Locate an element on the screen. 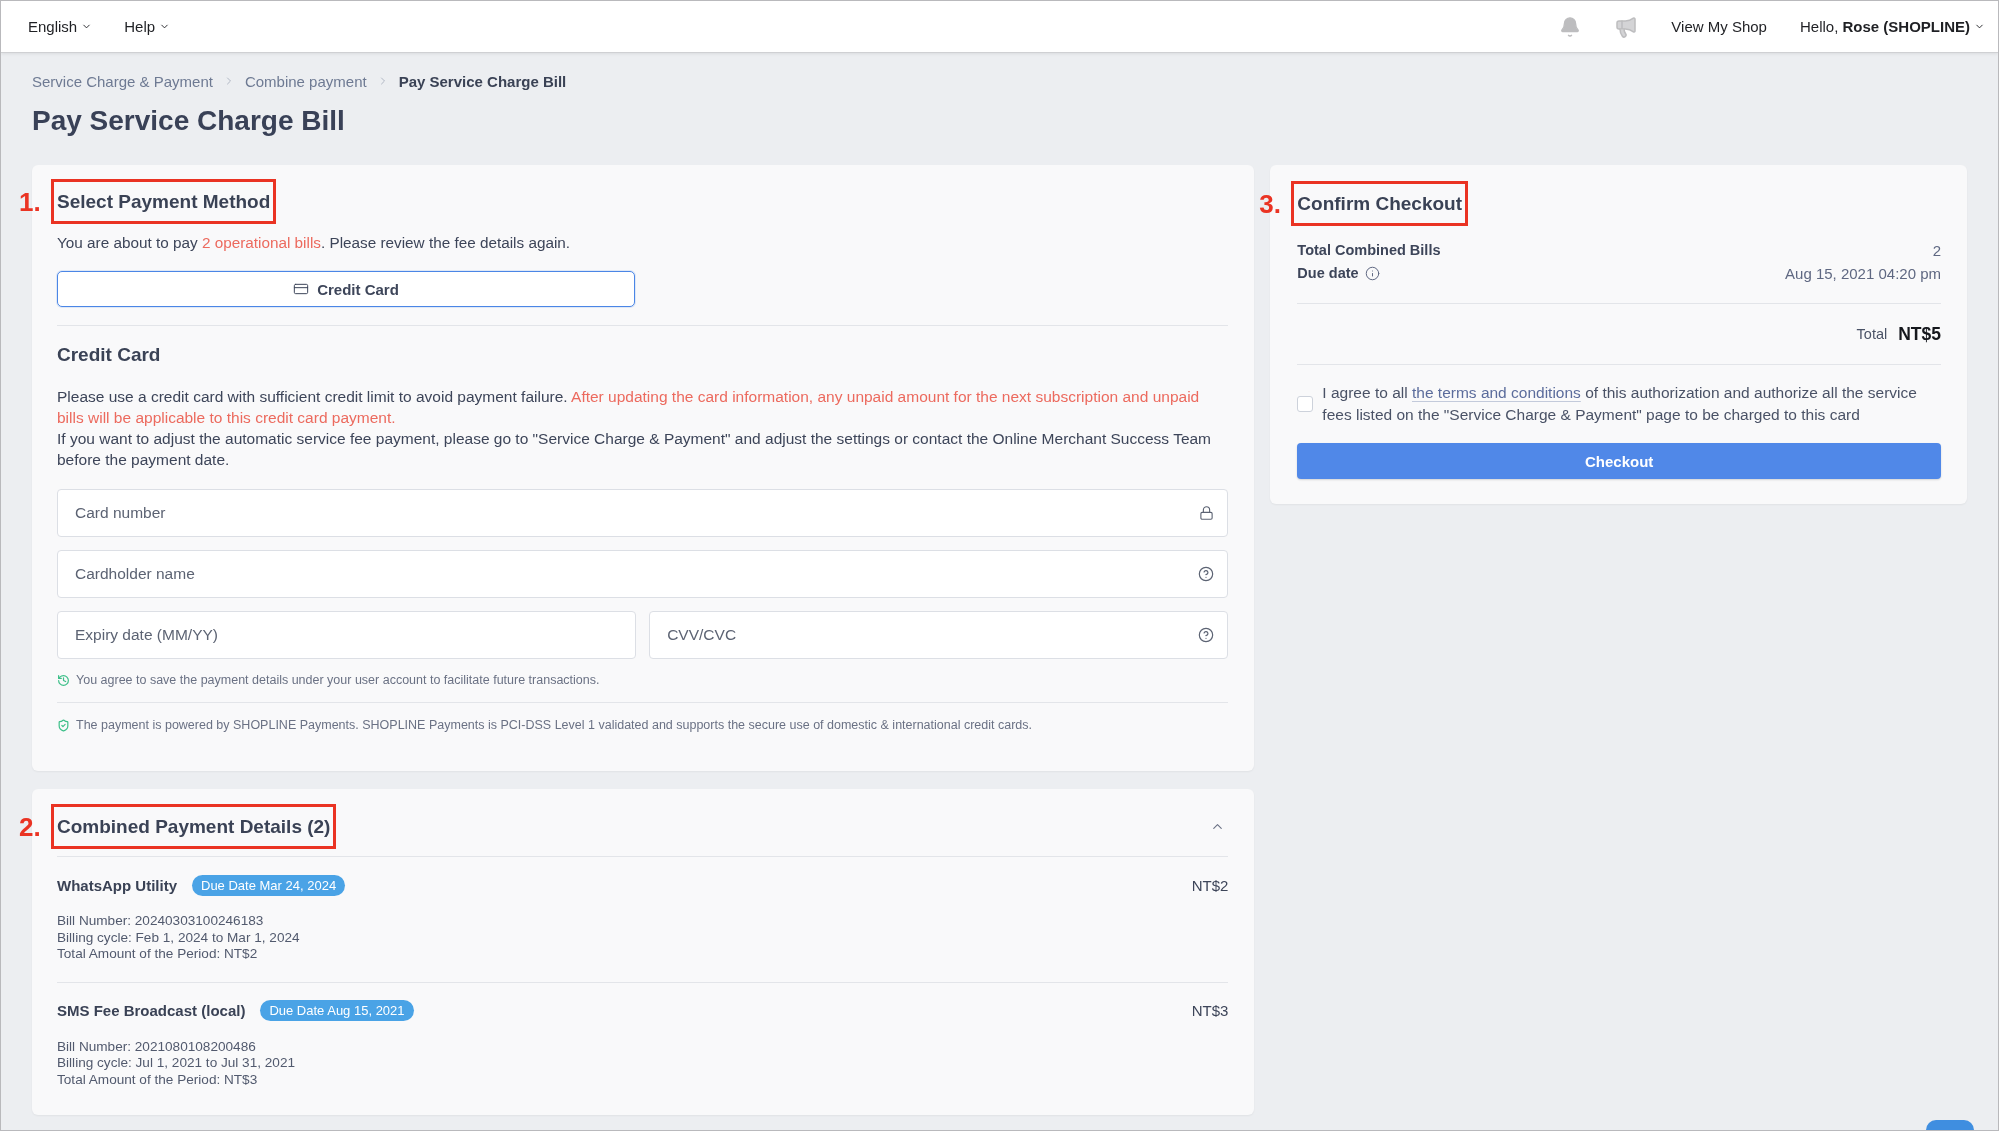  security-note: The payment is powered by SHOPLINE Payments. SHOPLINE Payments is PCI-DSS Level 1 validated and supports the secure use of domestic & international credit cards. is located at coordinates (554, 725).